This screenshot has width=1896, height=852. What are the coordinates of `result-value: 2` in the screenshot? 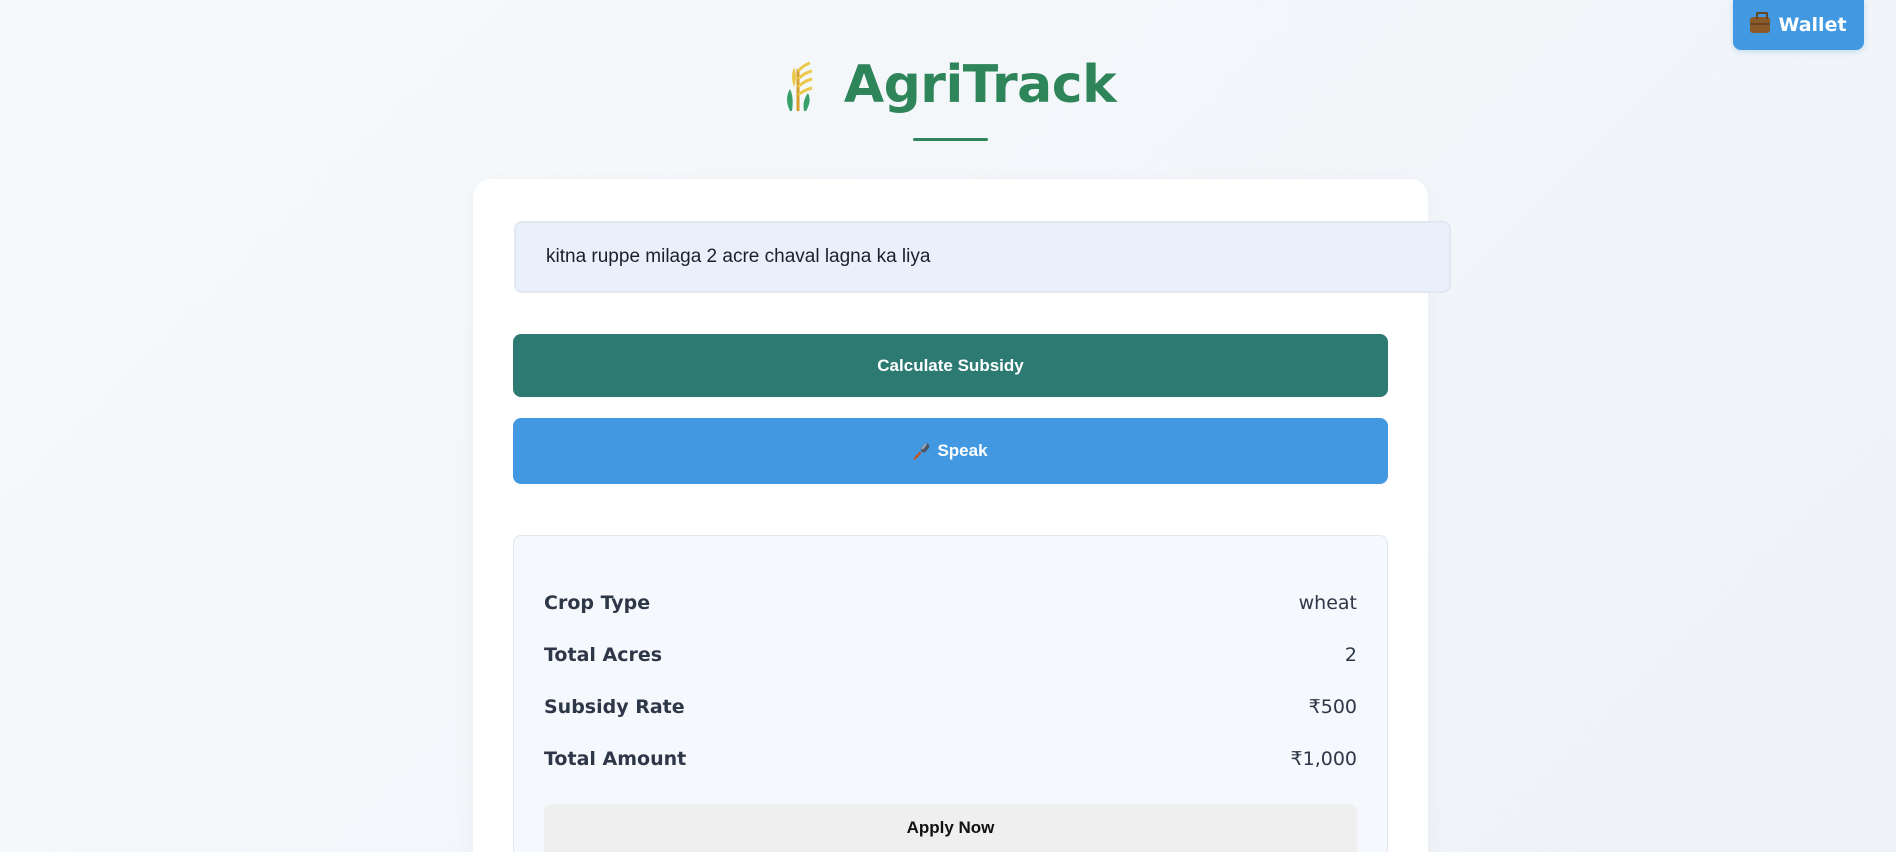 It's located at (1350, 655).